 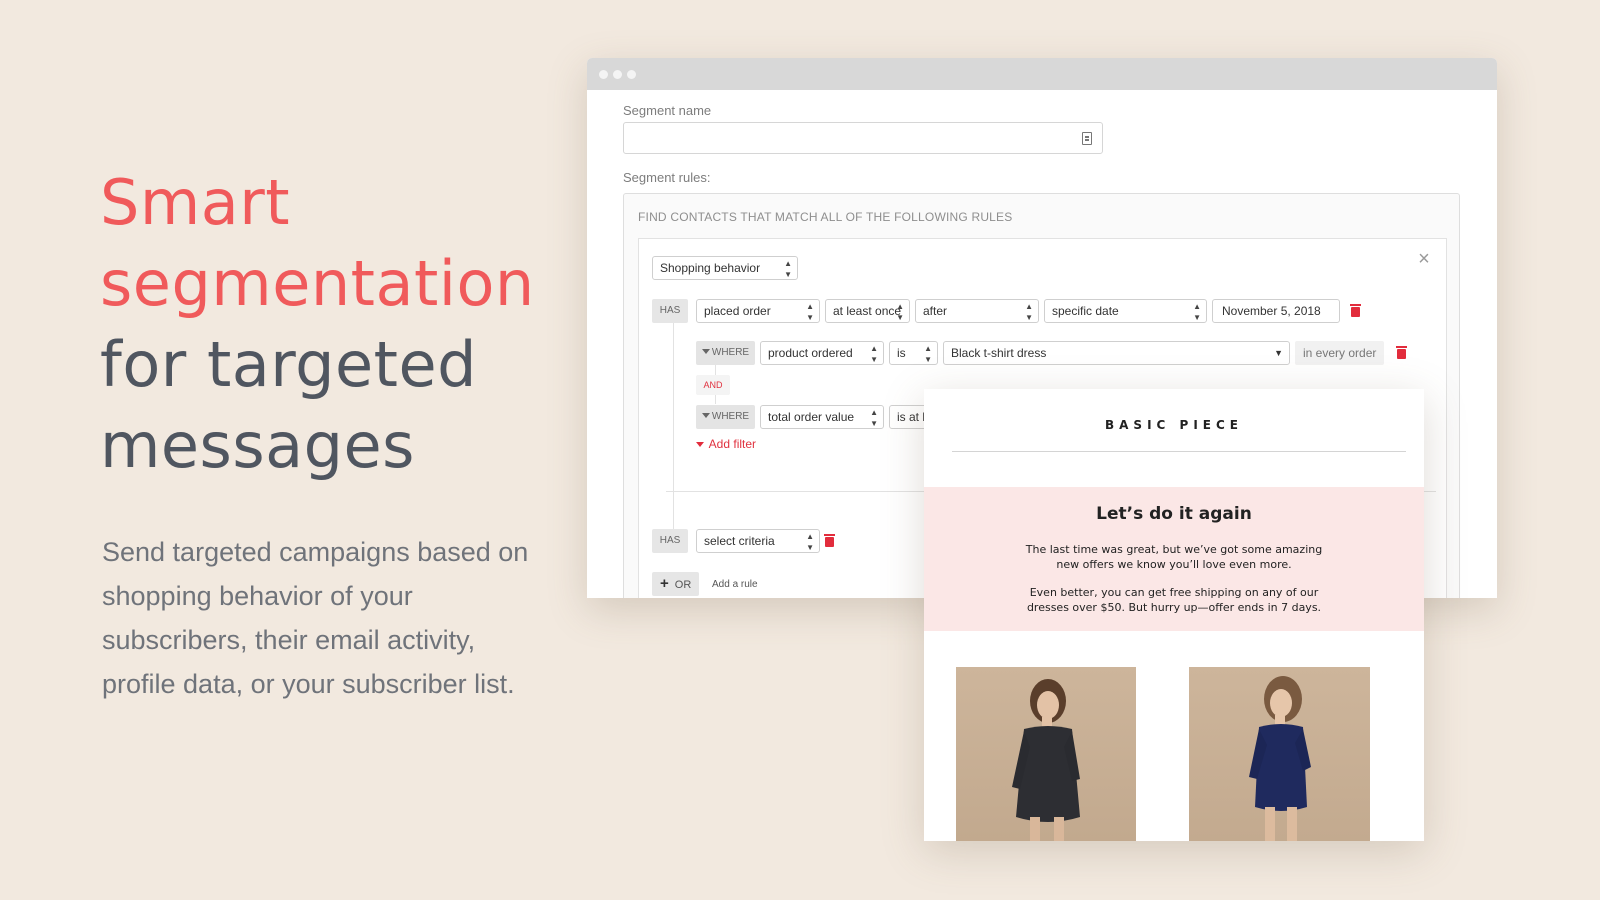 I want to click on frequency-value: at least once, so click(x=867, y=311).